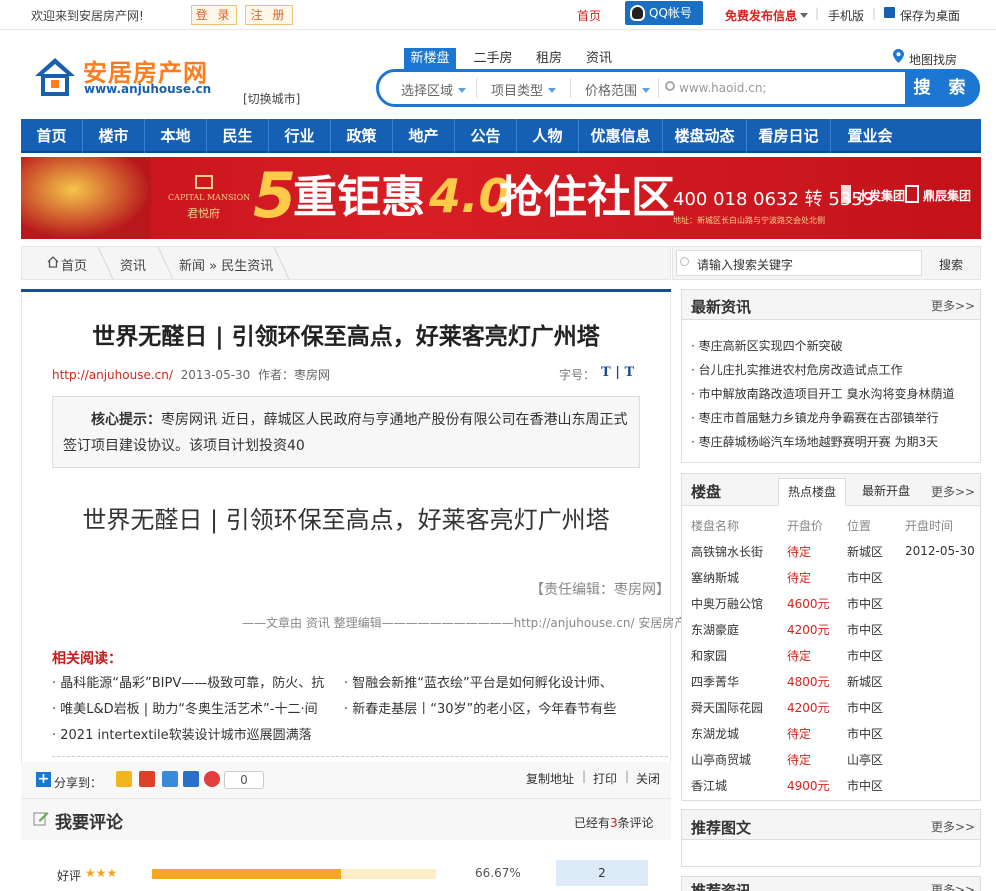  I want to click on property-name: 东湖豪庭, so click(739, 629).